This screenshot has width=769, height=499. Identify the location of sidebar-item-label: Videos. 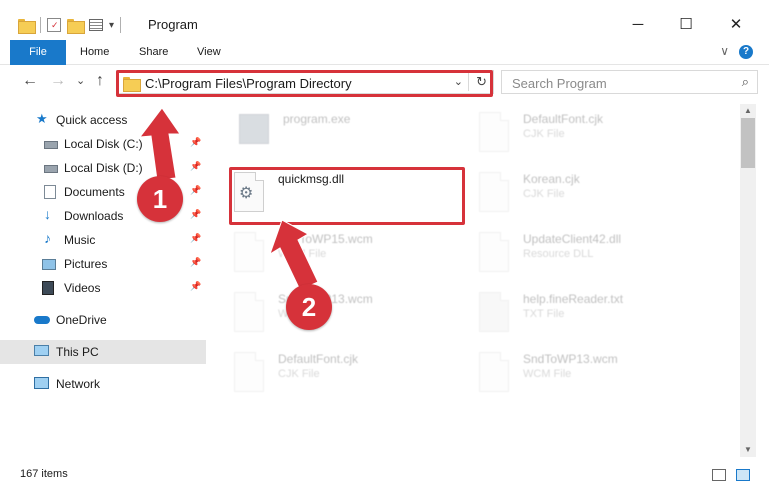
(82, 288).